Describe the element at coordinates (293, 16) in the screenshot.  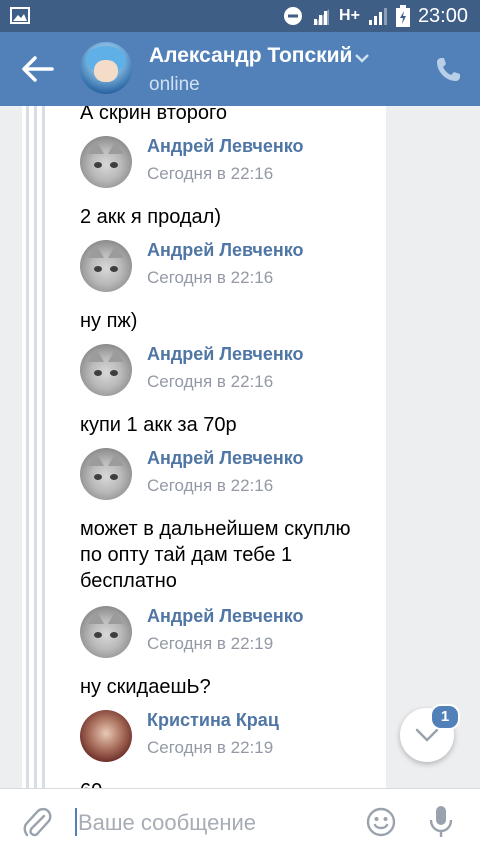
I see `do-not-disturb-icon` at that location.